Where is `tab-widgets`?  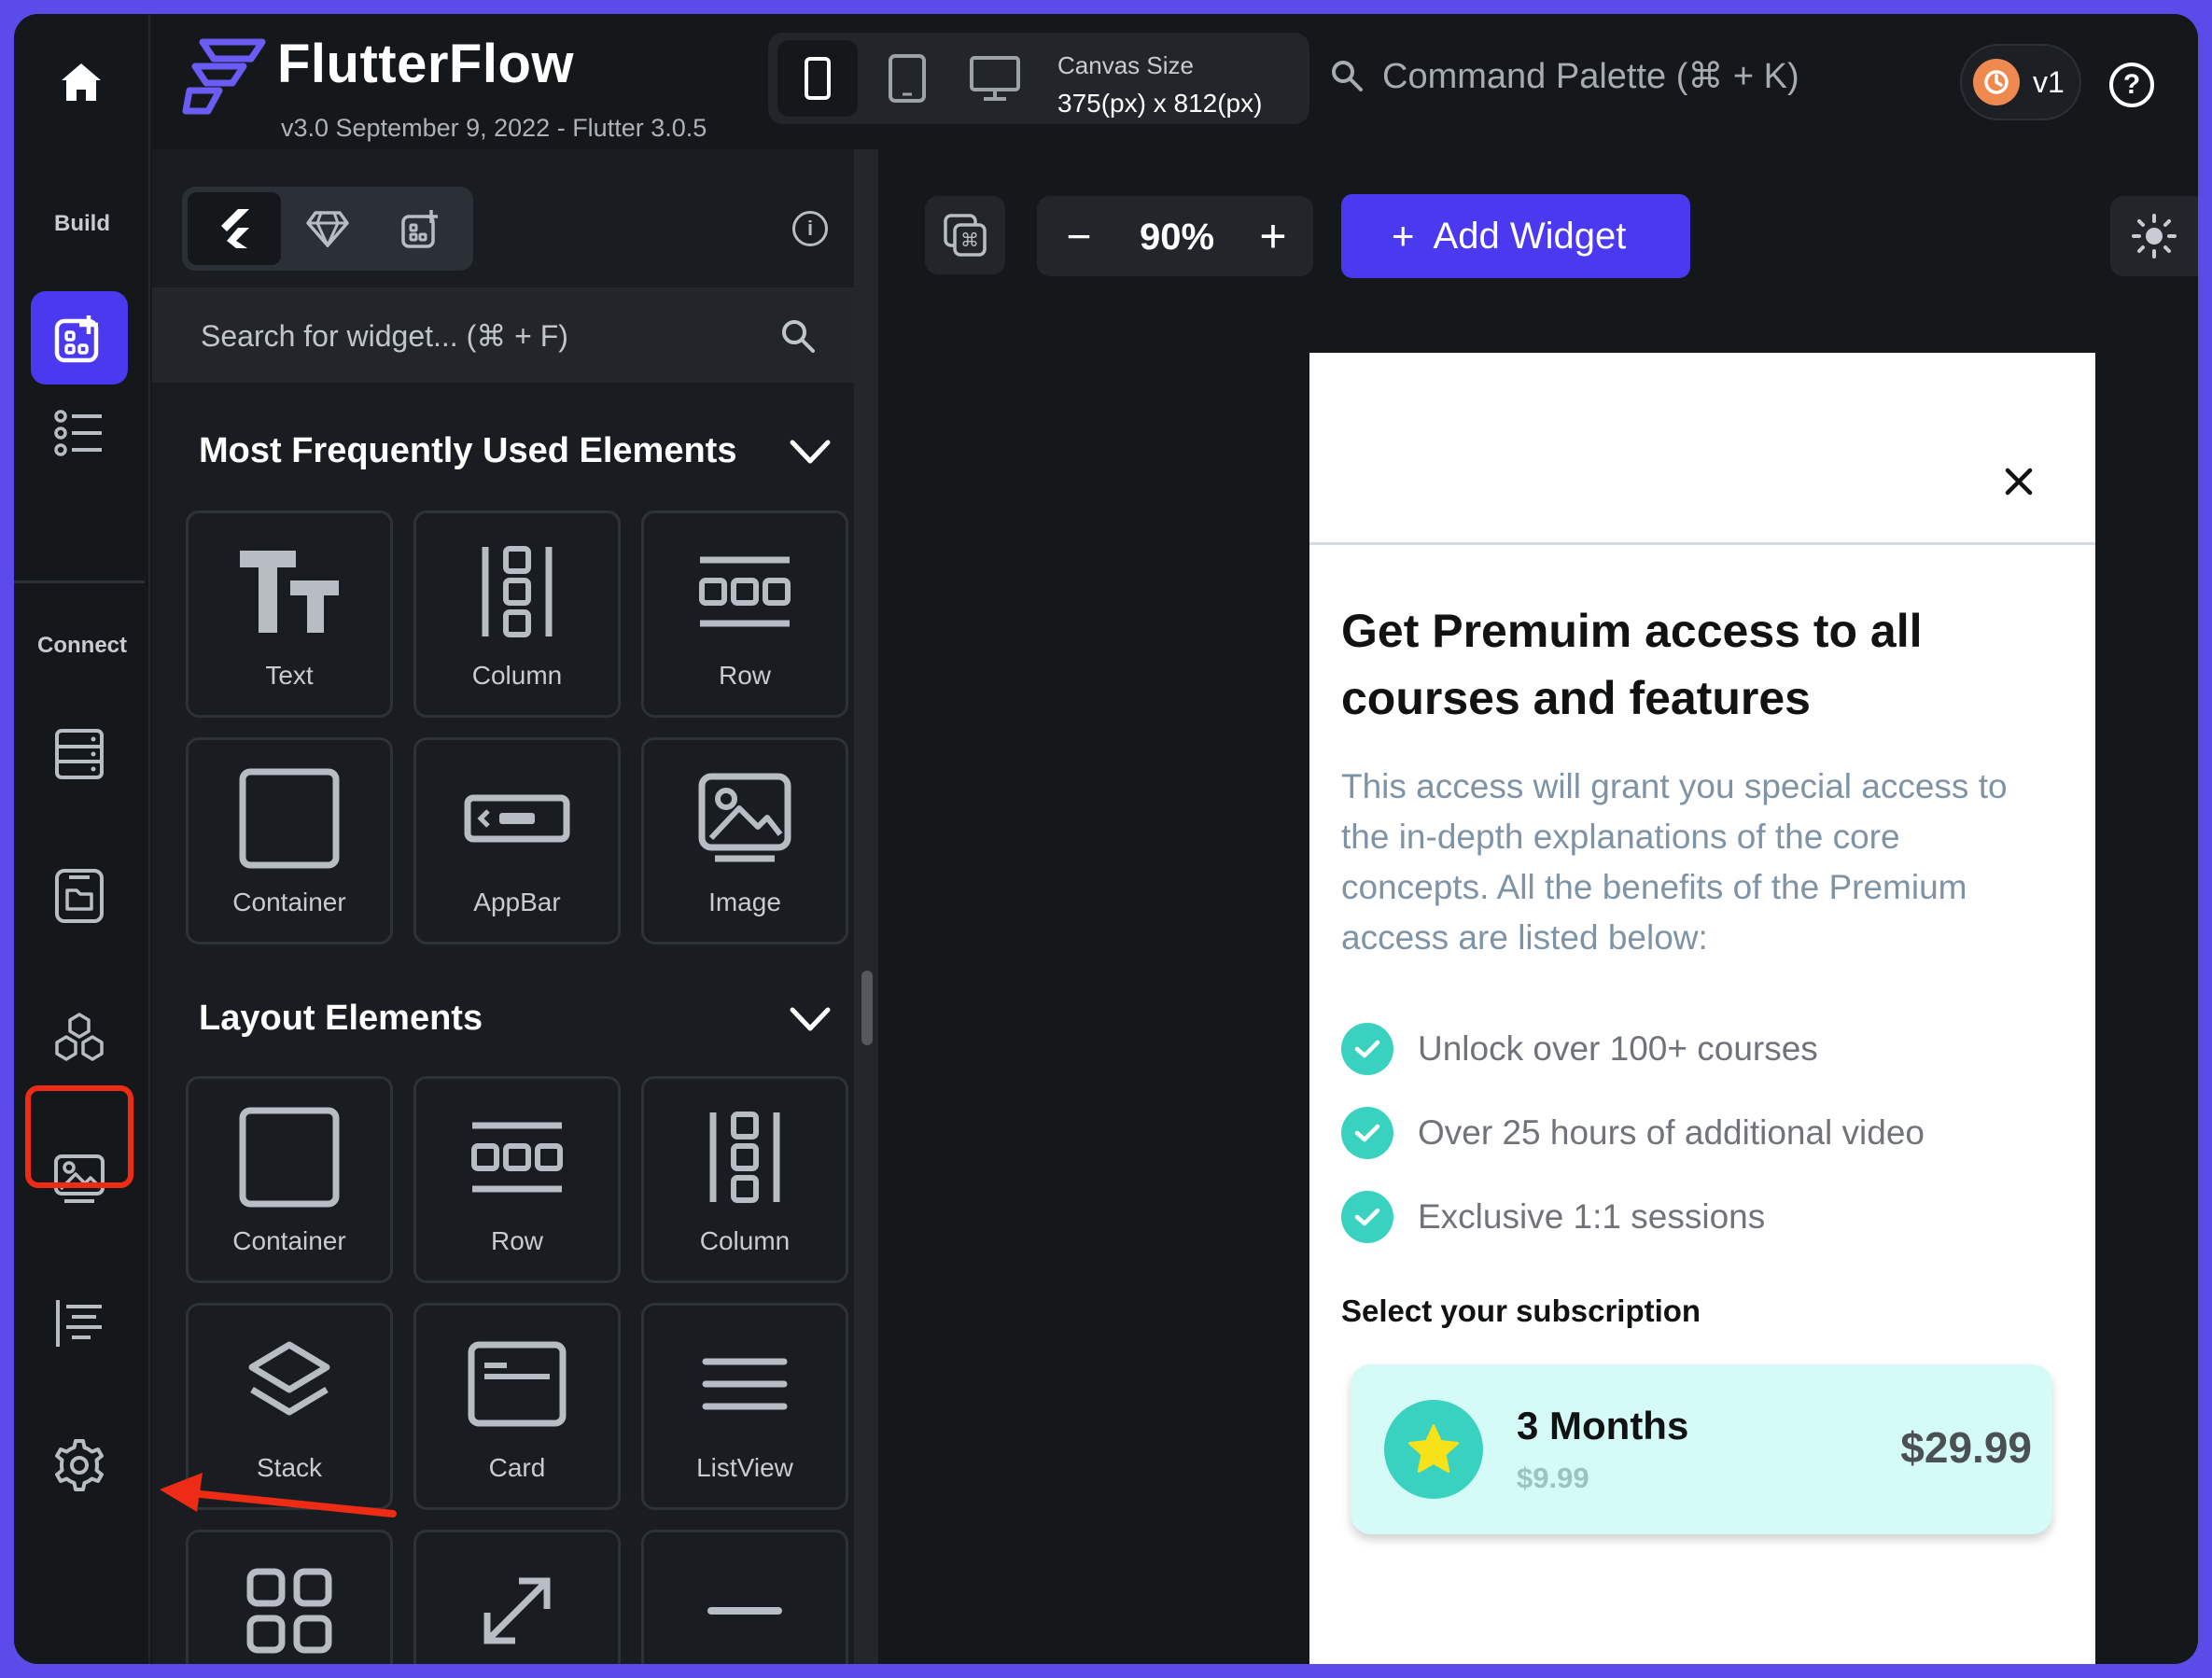
tab-widgets is located at coordinates (234, 228).